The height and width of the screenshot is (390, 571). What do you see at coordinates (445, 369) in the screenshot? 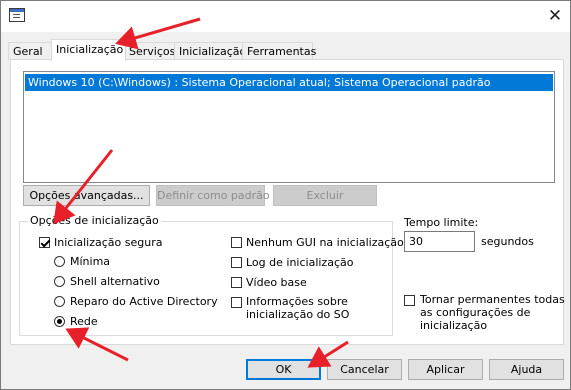
I see `apply-button: Aplicar` at bounding box center [445, 369].